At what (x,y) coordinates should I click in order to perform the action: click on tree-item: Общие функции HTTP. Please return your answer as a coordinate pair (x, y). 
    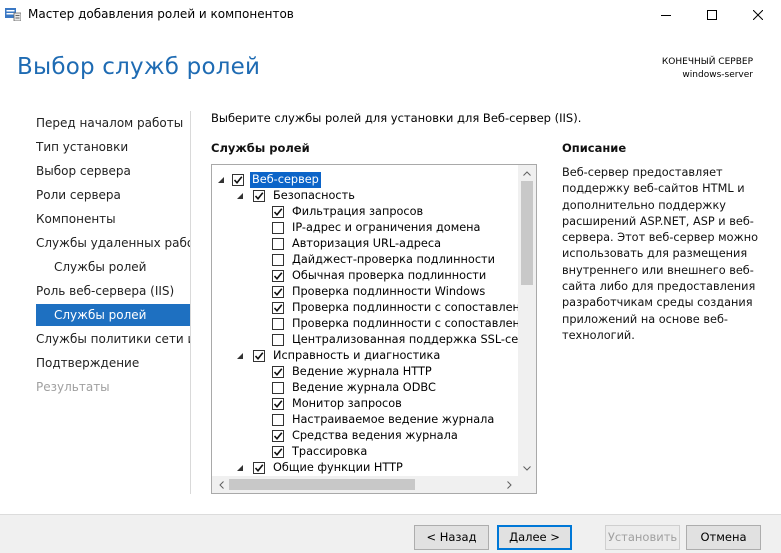
    Looking at the image, I should click on (365, 468).